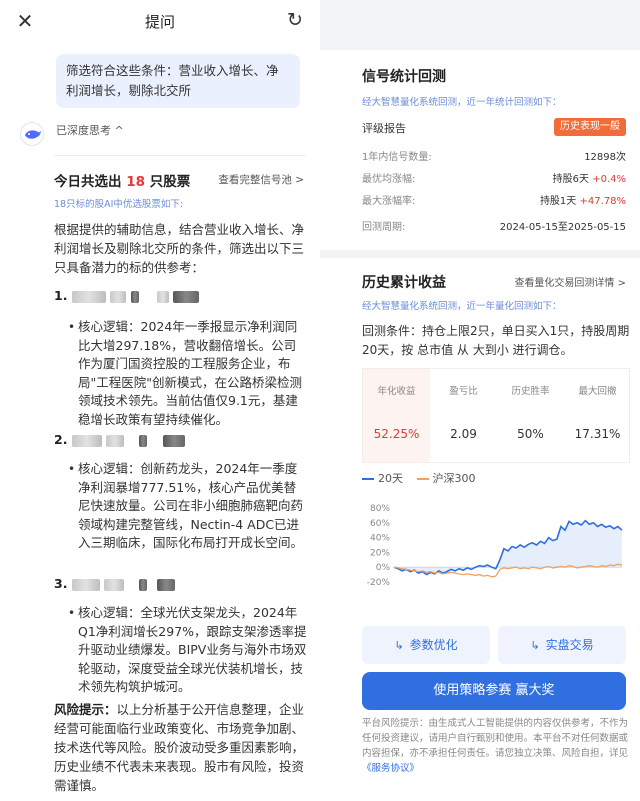 The image size is (640, 801). What do you see at coordinates (389, 201) in the screenshot?
I see `stat-key: 最大涨幅率:` at bounding box center [389, 201].